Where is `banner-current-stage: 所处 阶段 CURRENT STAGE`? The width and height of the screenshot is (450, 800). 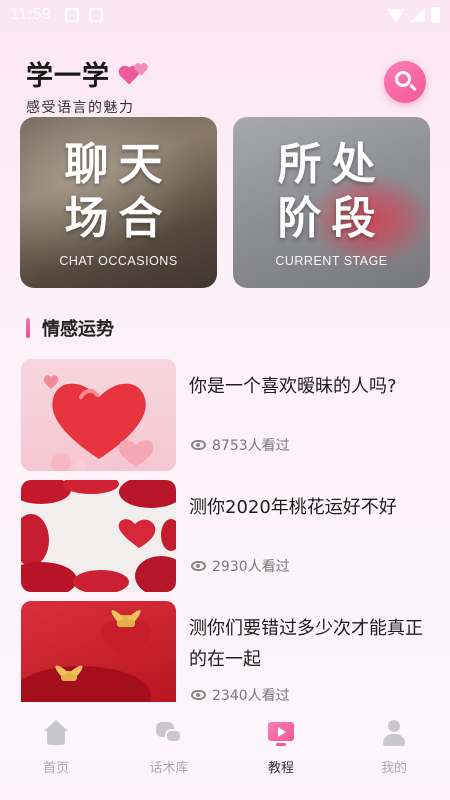 banner-current-stage: 所处 阶段 CURRENT STAGE is located at coordinates (331, 202).